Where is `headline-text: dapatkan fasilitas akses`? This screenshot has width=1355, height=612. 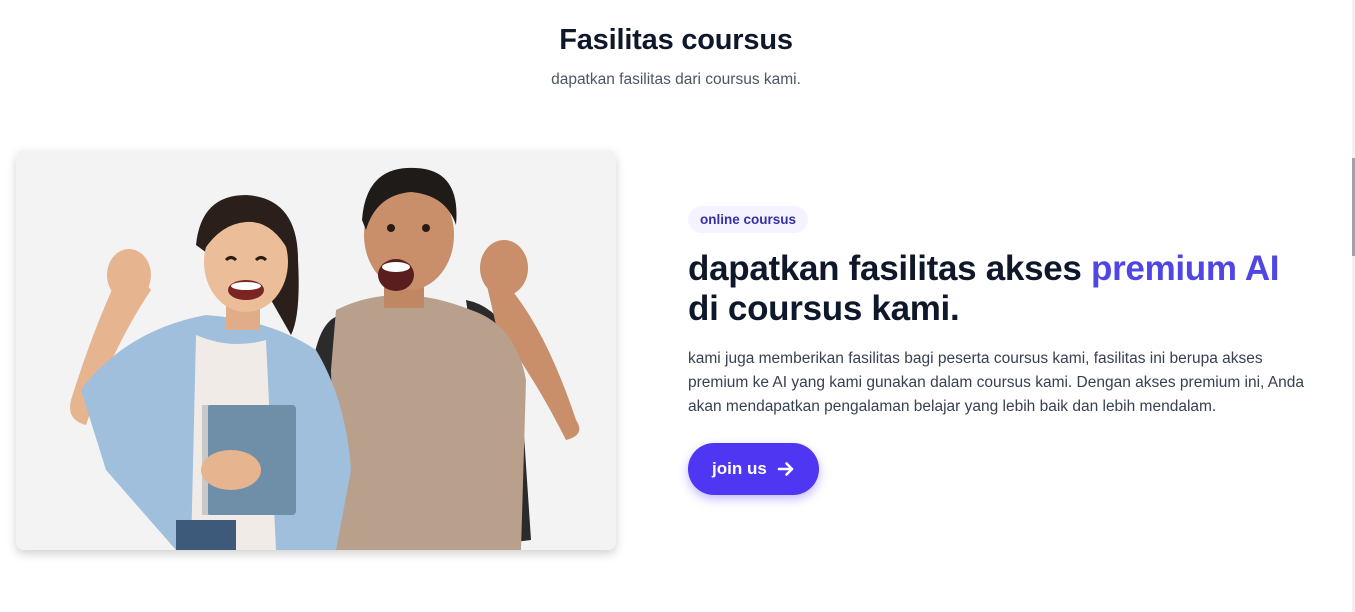
headline-text: dapatkan fasilitas akses is located at coordinates (889, 268).